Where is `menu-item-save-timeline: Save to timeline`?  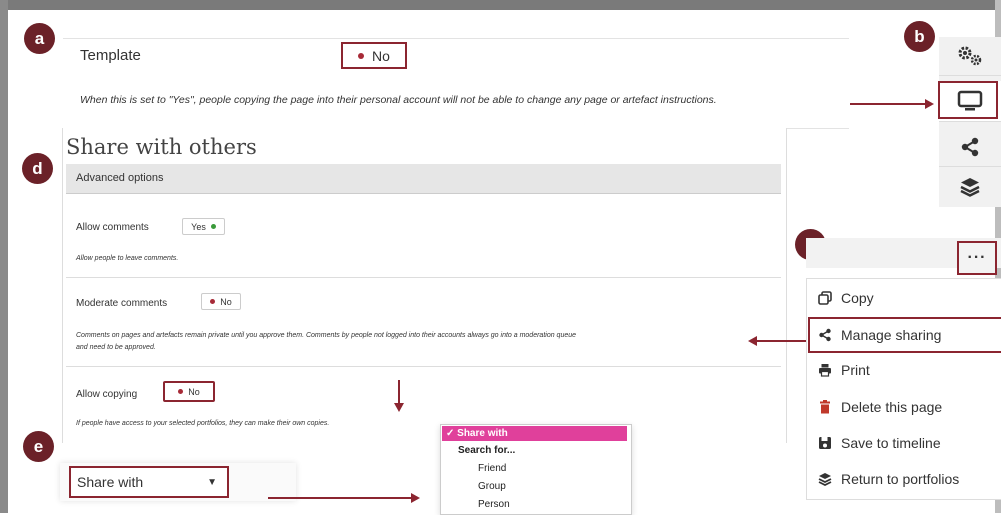 menu-item-save-timeline: Save to timeline is located at coordinates (879, 443).